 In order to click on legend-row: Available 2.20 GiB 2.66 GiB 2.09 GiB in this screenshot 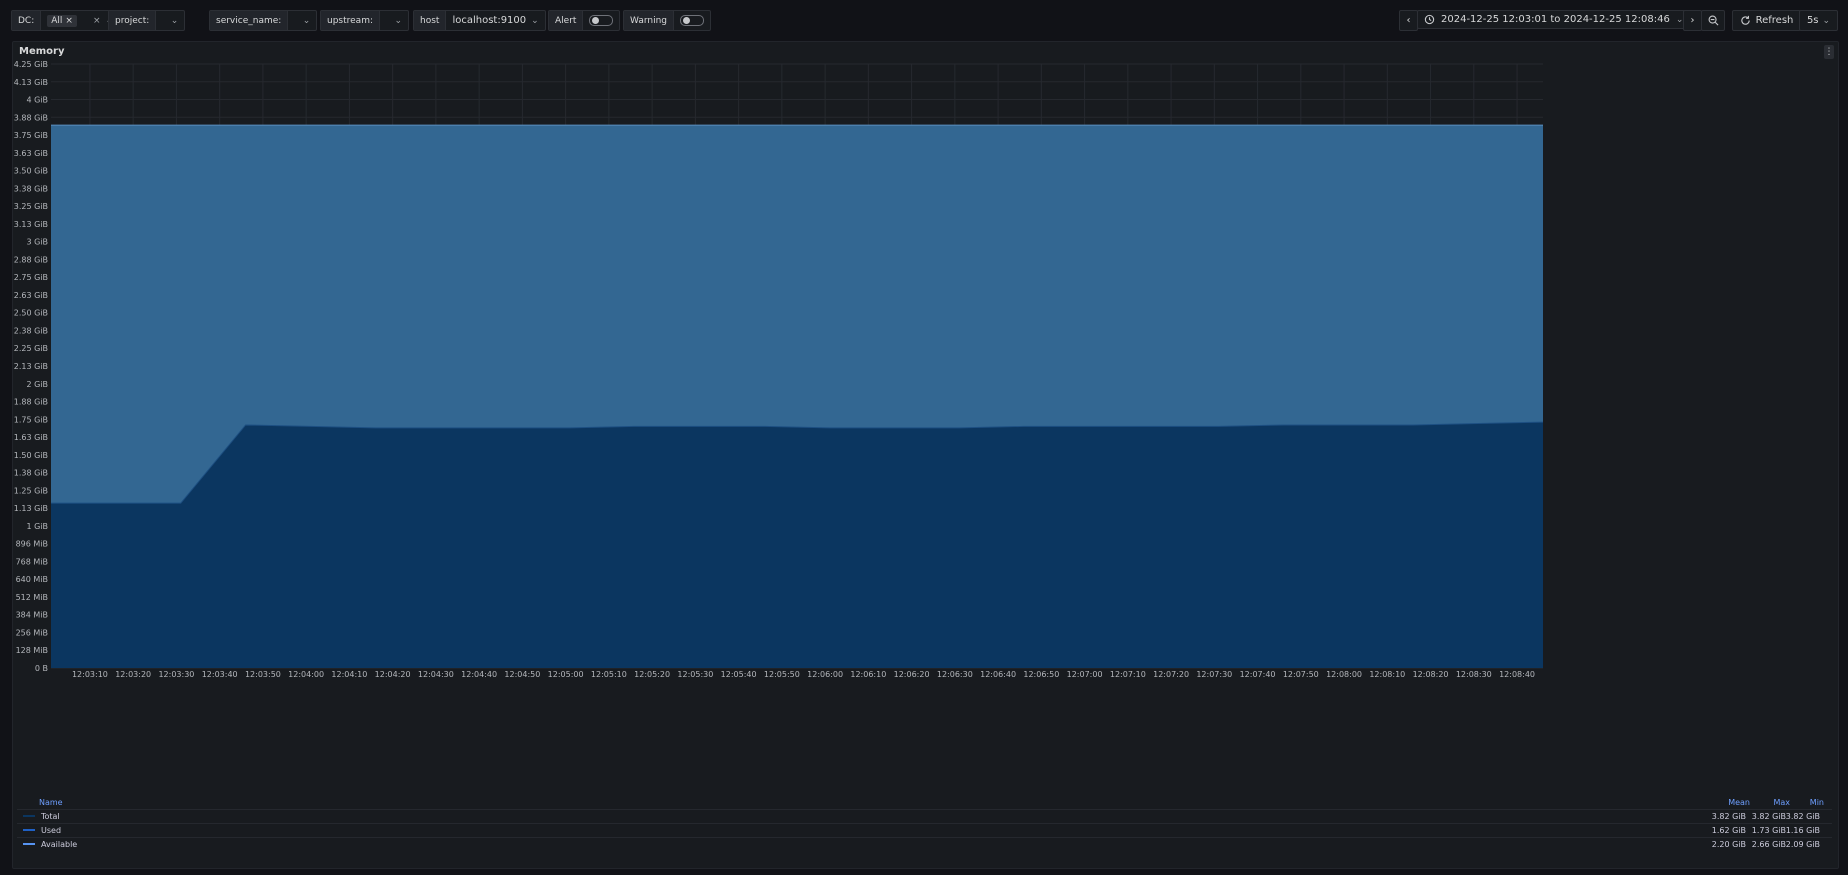, I will do `click(924, 844)`.